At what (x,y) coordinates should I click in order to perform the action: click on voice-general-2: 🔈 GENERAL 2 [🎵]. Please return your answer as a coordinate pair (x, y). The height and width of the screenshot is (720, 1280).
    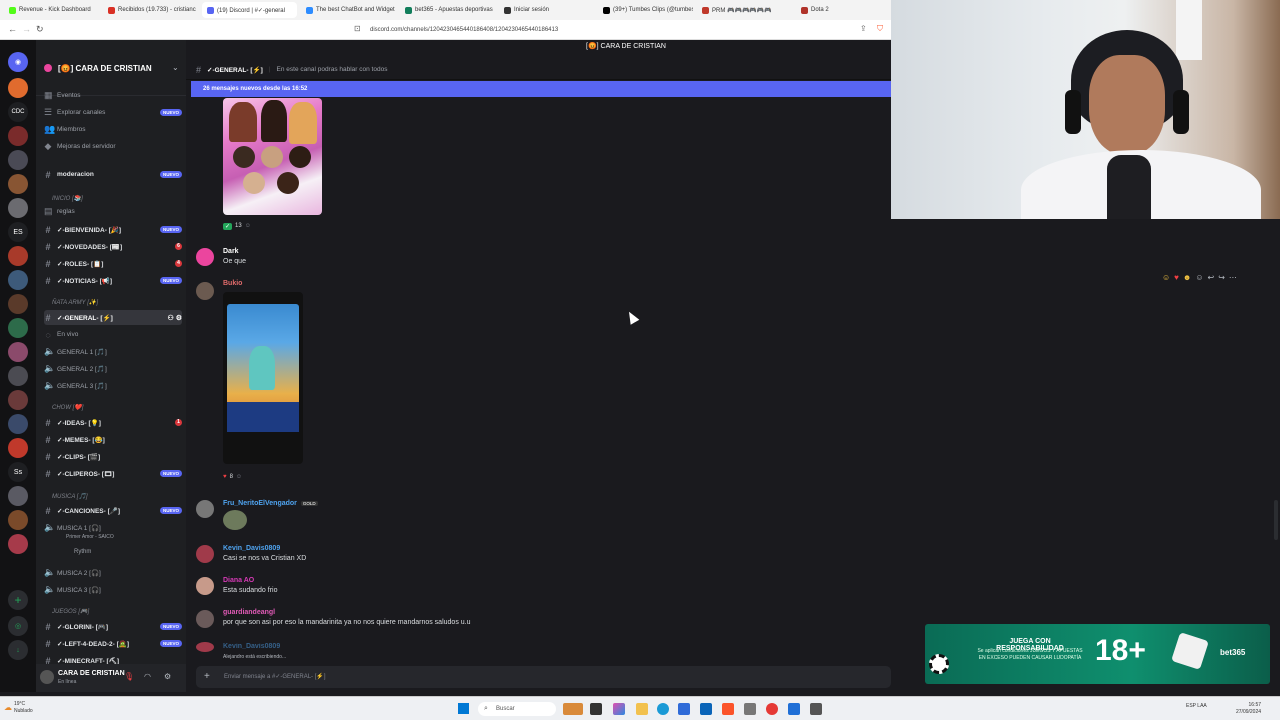
    Looking at the image, I should click on (113, 368).